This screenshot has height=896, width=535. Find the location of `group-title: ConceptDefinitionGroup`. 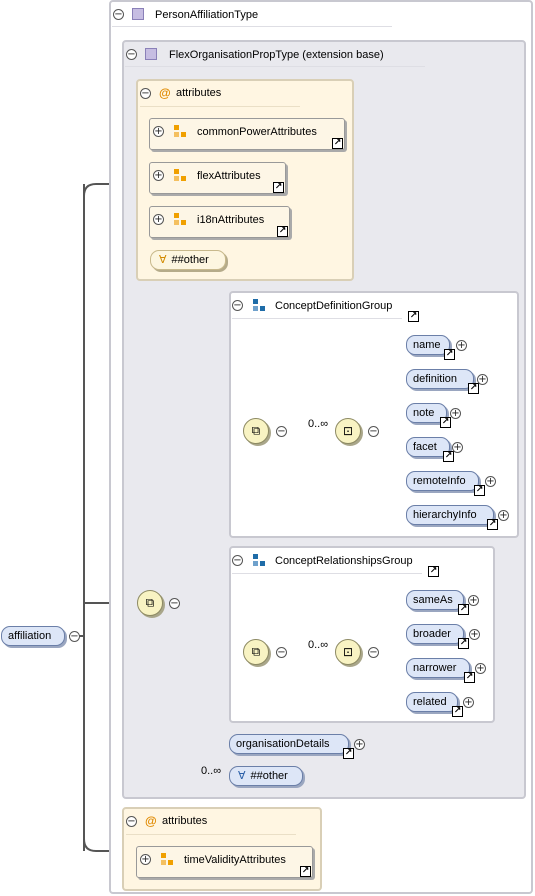

group-title: ConceptDefinitionGroup is located at coordinates (334, 306).